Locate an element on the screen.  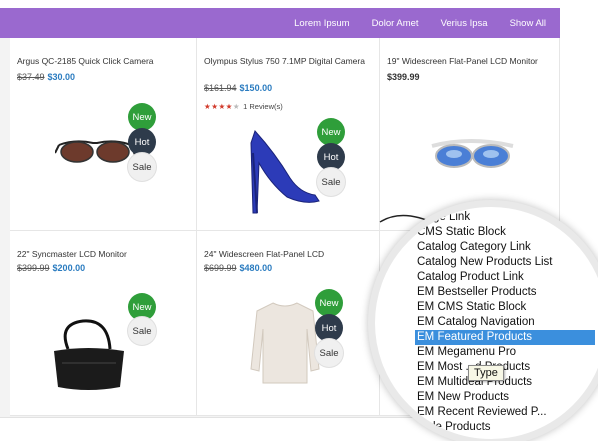
sweater-image is located at coordinates (285, 343).